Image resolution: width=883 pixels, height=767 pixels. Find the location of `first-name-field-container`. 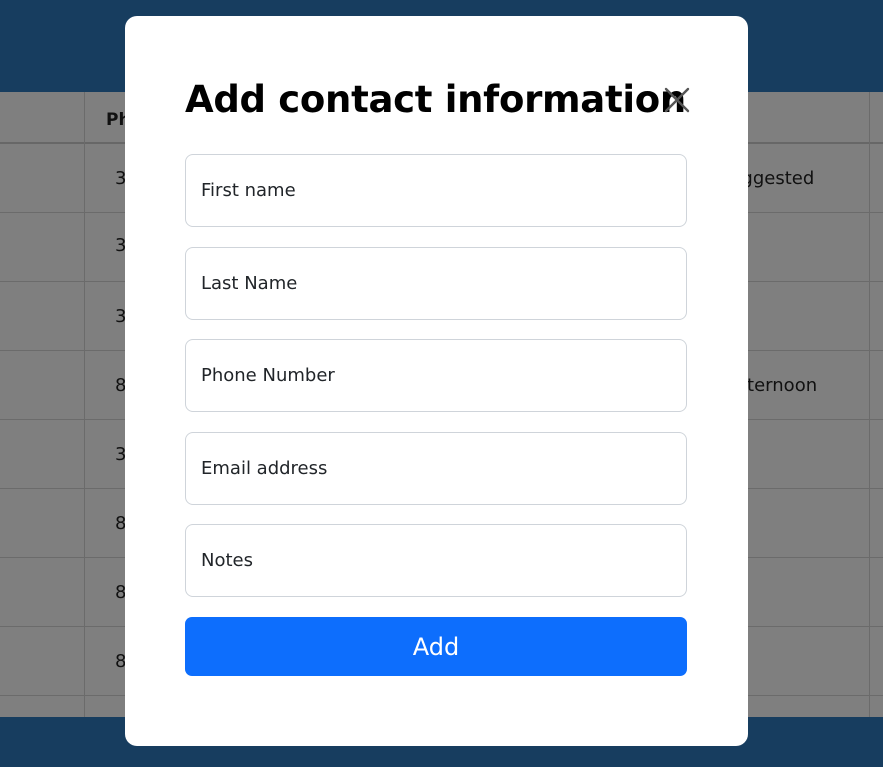

first-name-field-container is located at coordinates (436, 190).